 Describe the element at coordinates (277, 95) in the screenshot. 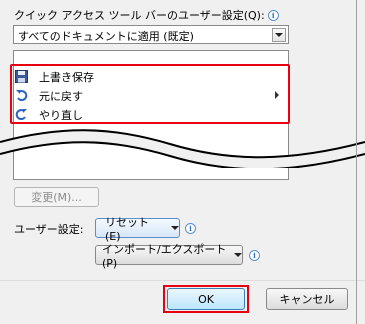

I see `chevron-right-icon` at that location.